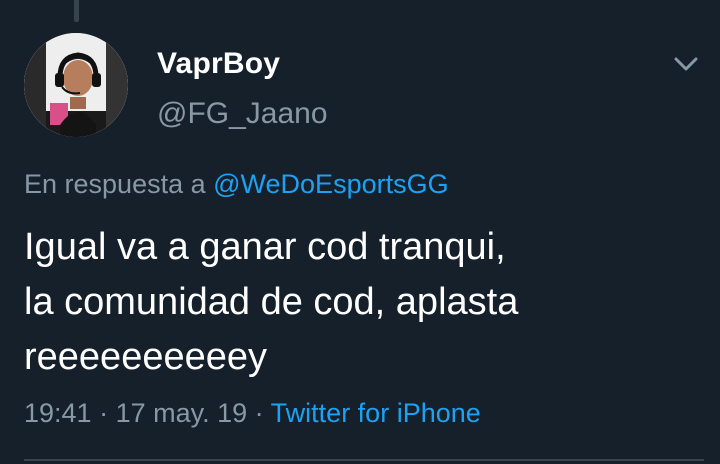 The image size is (720, 464). Describe the element at coordinates (271, 302) in the screenshot. I see `tweet-text-line: la comunidad de cod, aplasta` at that location.